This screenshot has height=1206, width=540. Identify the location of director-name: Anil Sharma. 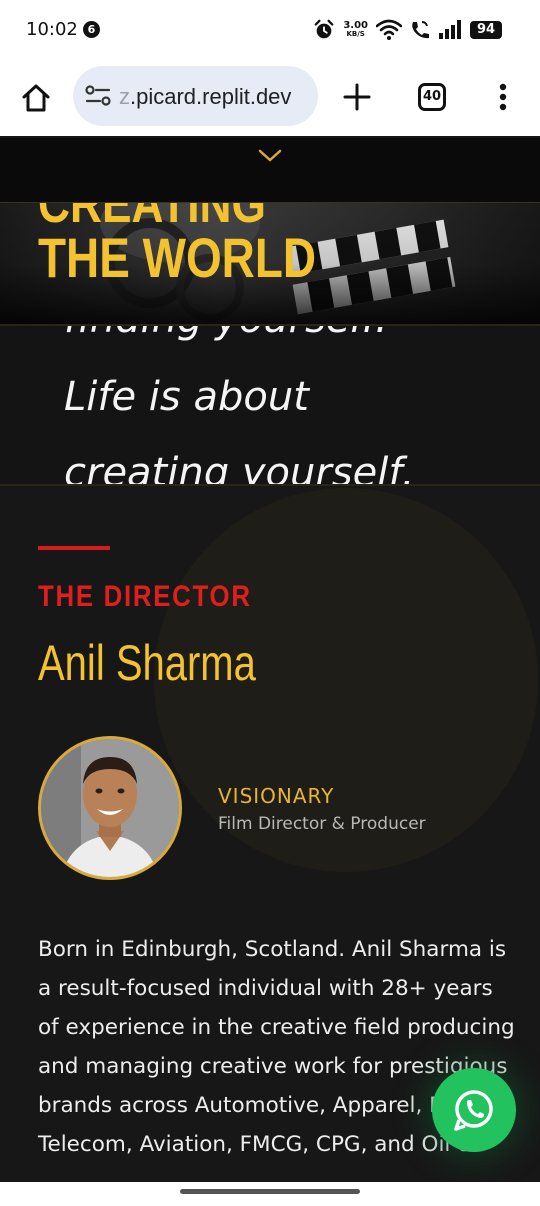
(147, 663).